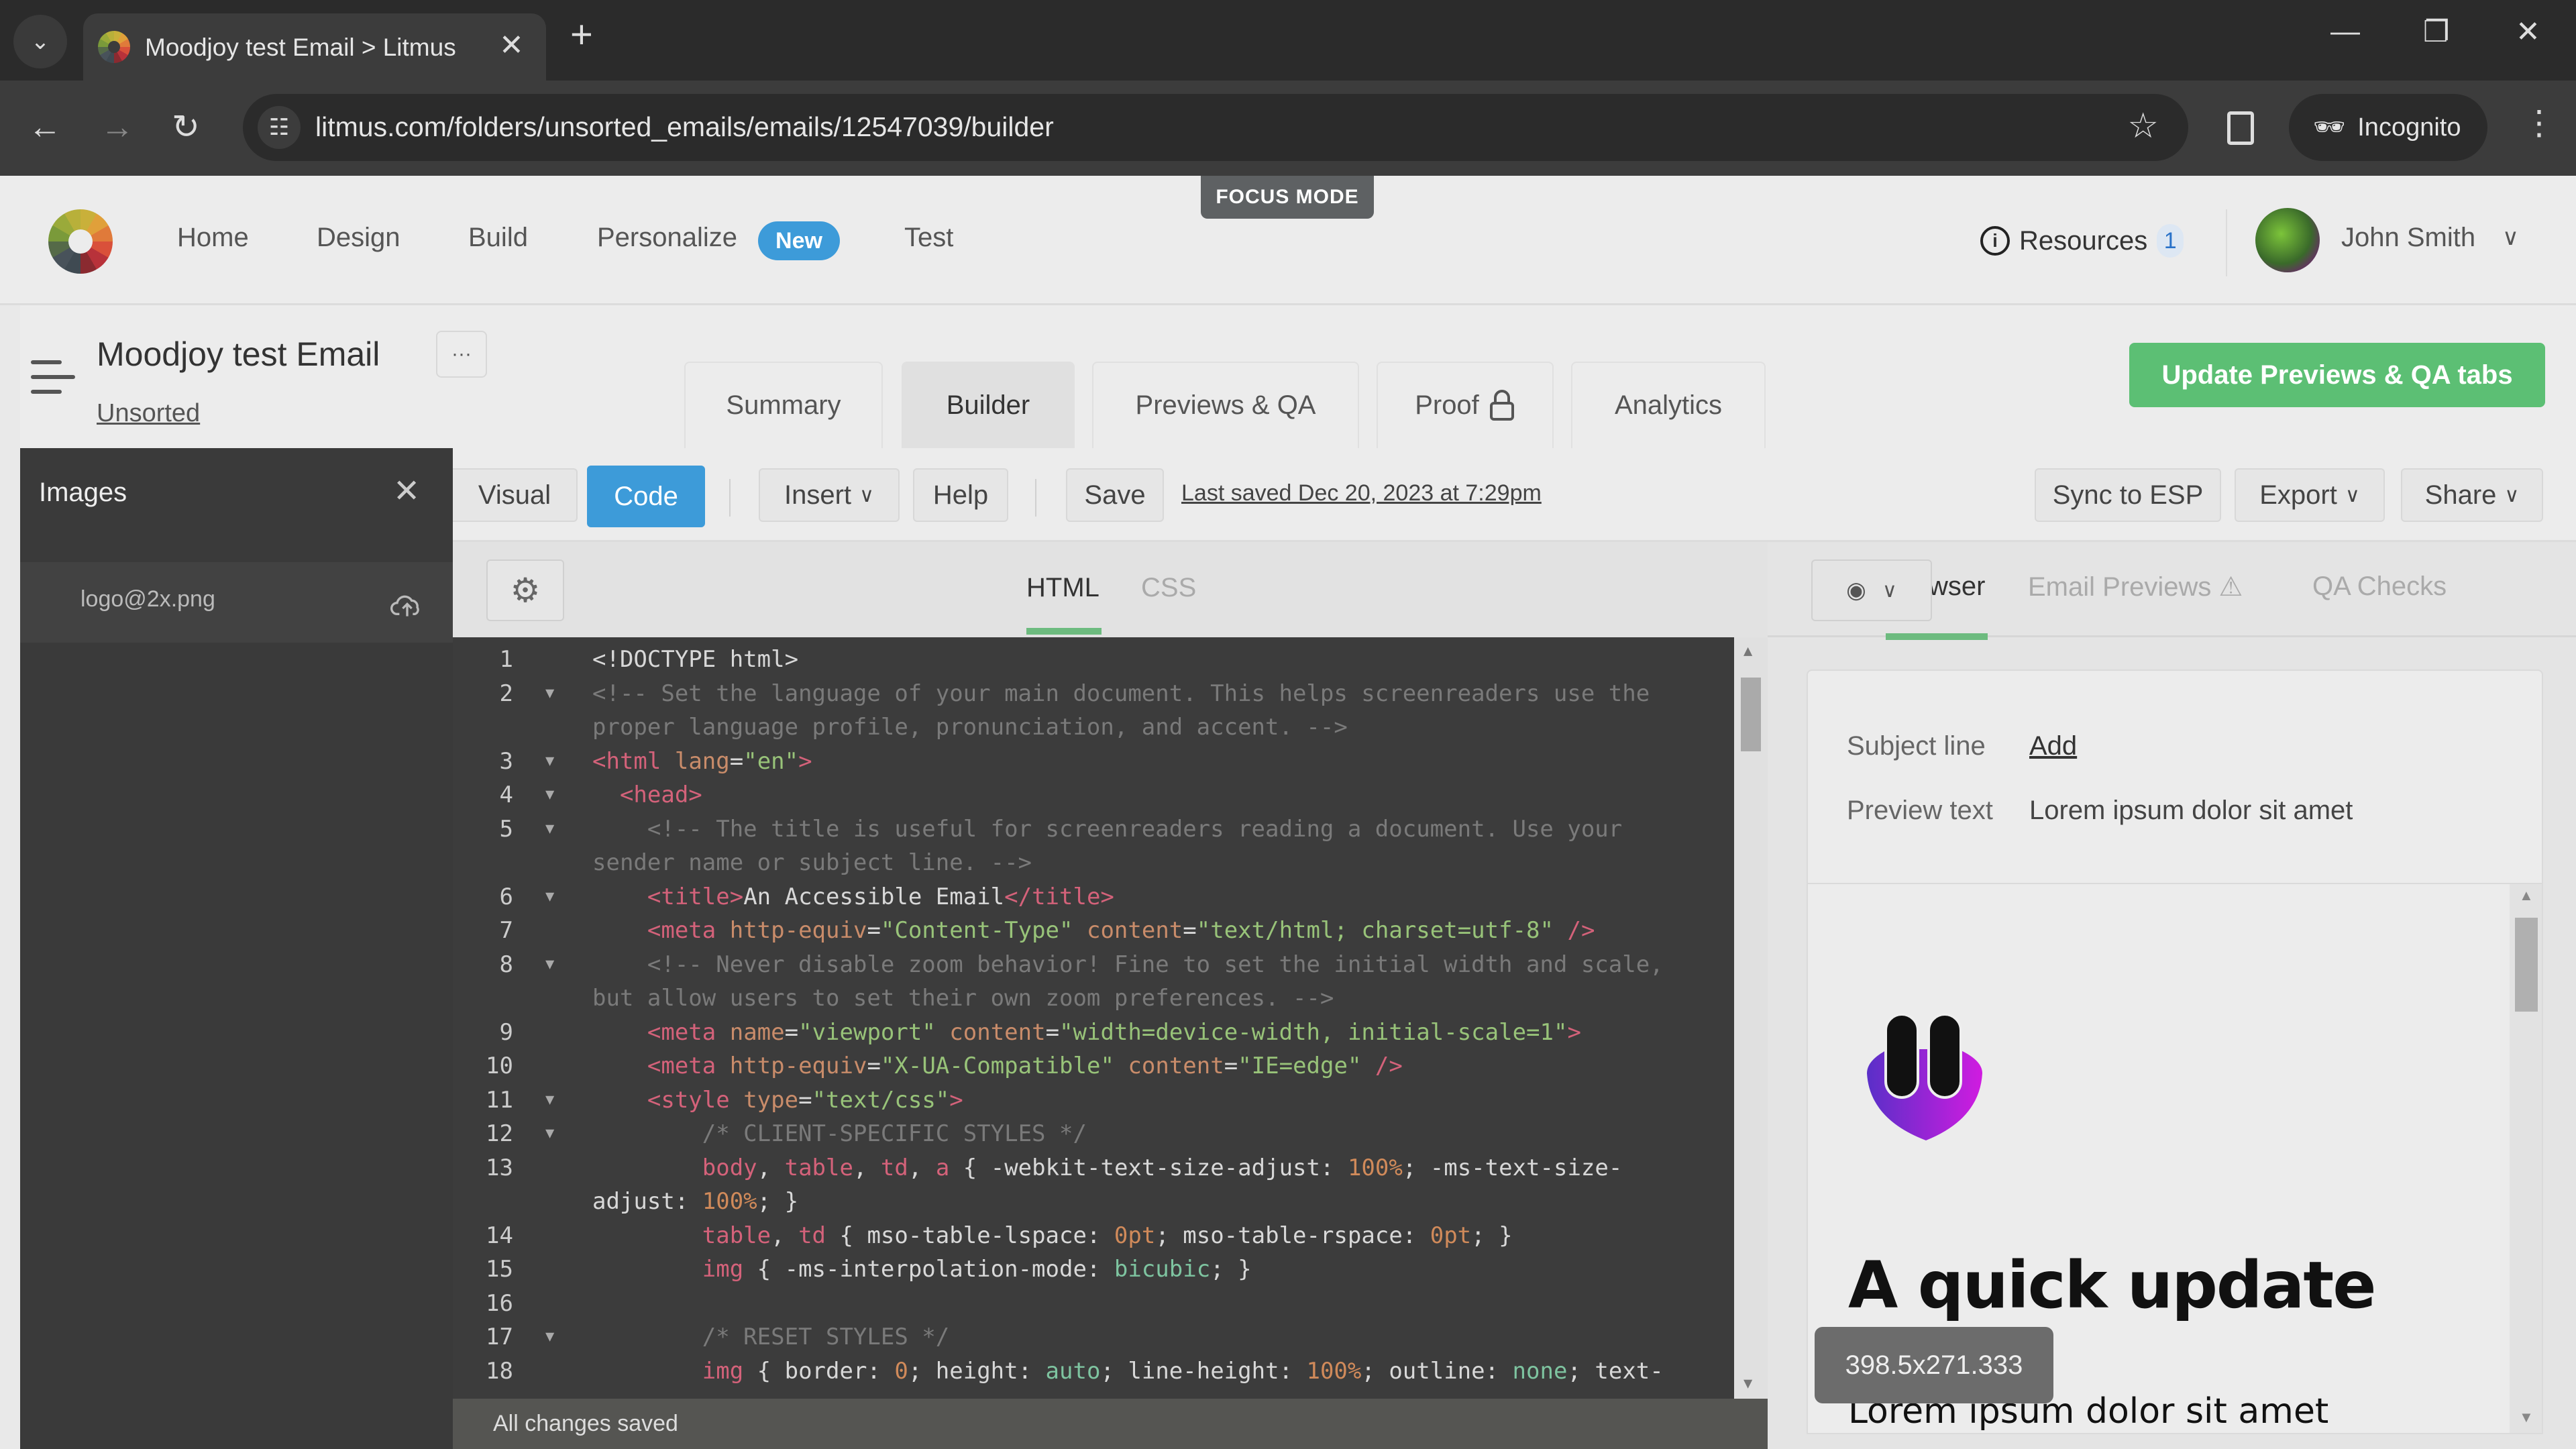  Describe the element at coordinates (2053, 746) in the screenshot. I see `add-subject-link: Add` at that location.